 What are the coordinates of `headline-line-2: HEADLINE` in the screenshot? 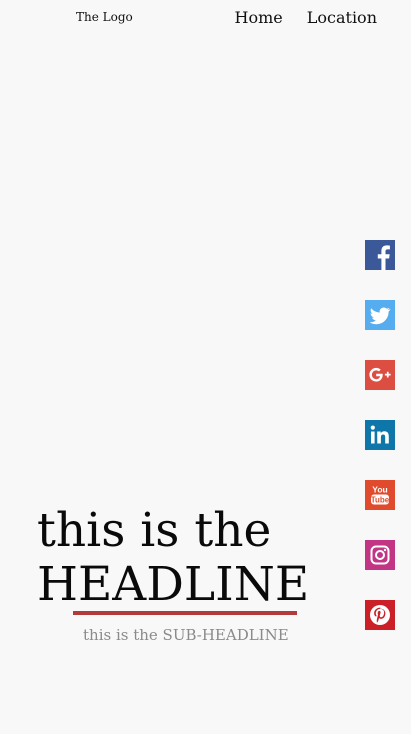 It's located at (173, 584).